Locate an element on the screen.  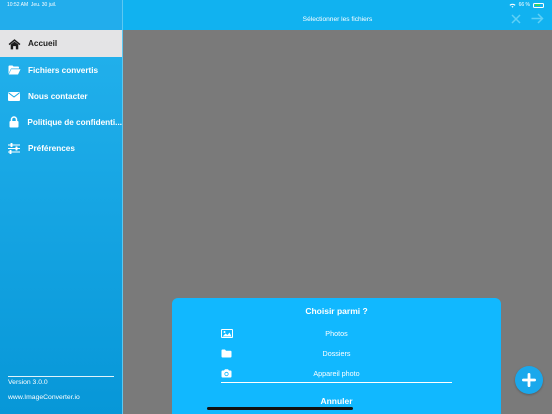
battery-percent: 66 % is located at coordinates (524, 5).